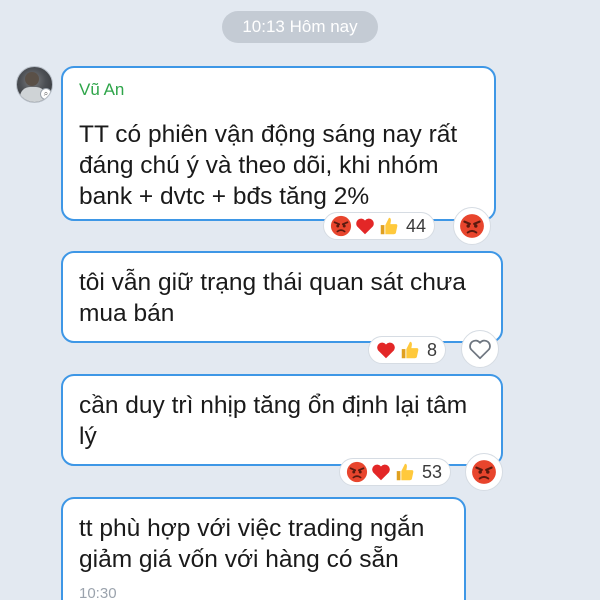 This screenshot has height=600, width=600. What do you see at coordinates (101, 90) in the screenshot?
I see `sender-name: Vũ An` at bounding box center [101, 90].